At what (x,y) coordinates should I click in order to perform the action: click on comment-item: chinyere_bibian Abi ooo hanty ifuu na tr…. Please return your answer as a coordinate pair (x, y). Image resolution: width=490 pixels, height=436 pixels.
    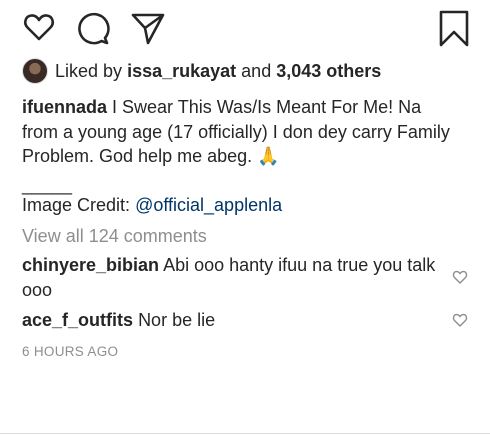
    Looking at the image, I should click on (237, 277).